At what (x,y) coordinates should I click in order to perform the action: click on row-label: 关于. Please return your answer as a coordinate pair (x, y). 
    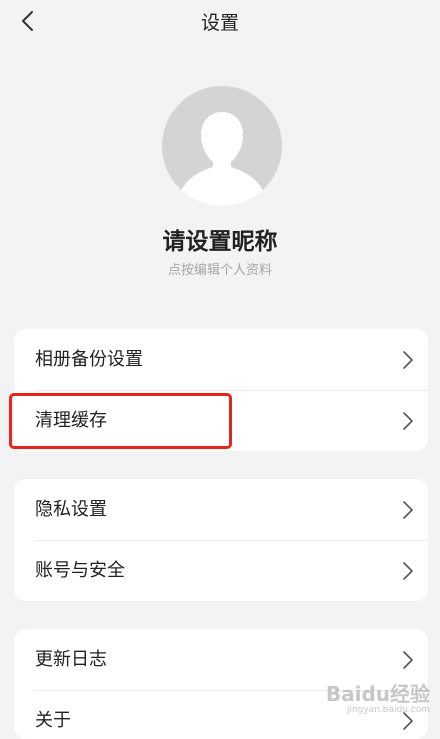
    Looking at the image, I should click on (53, 720).